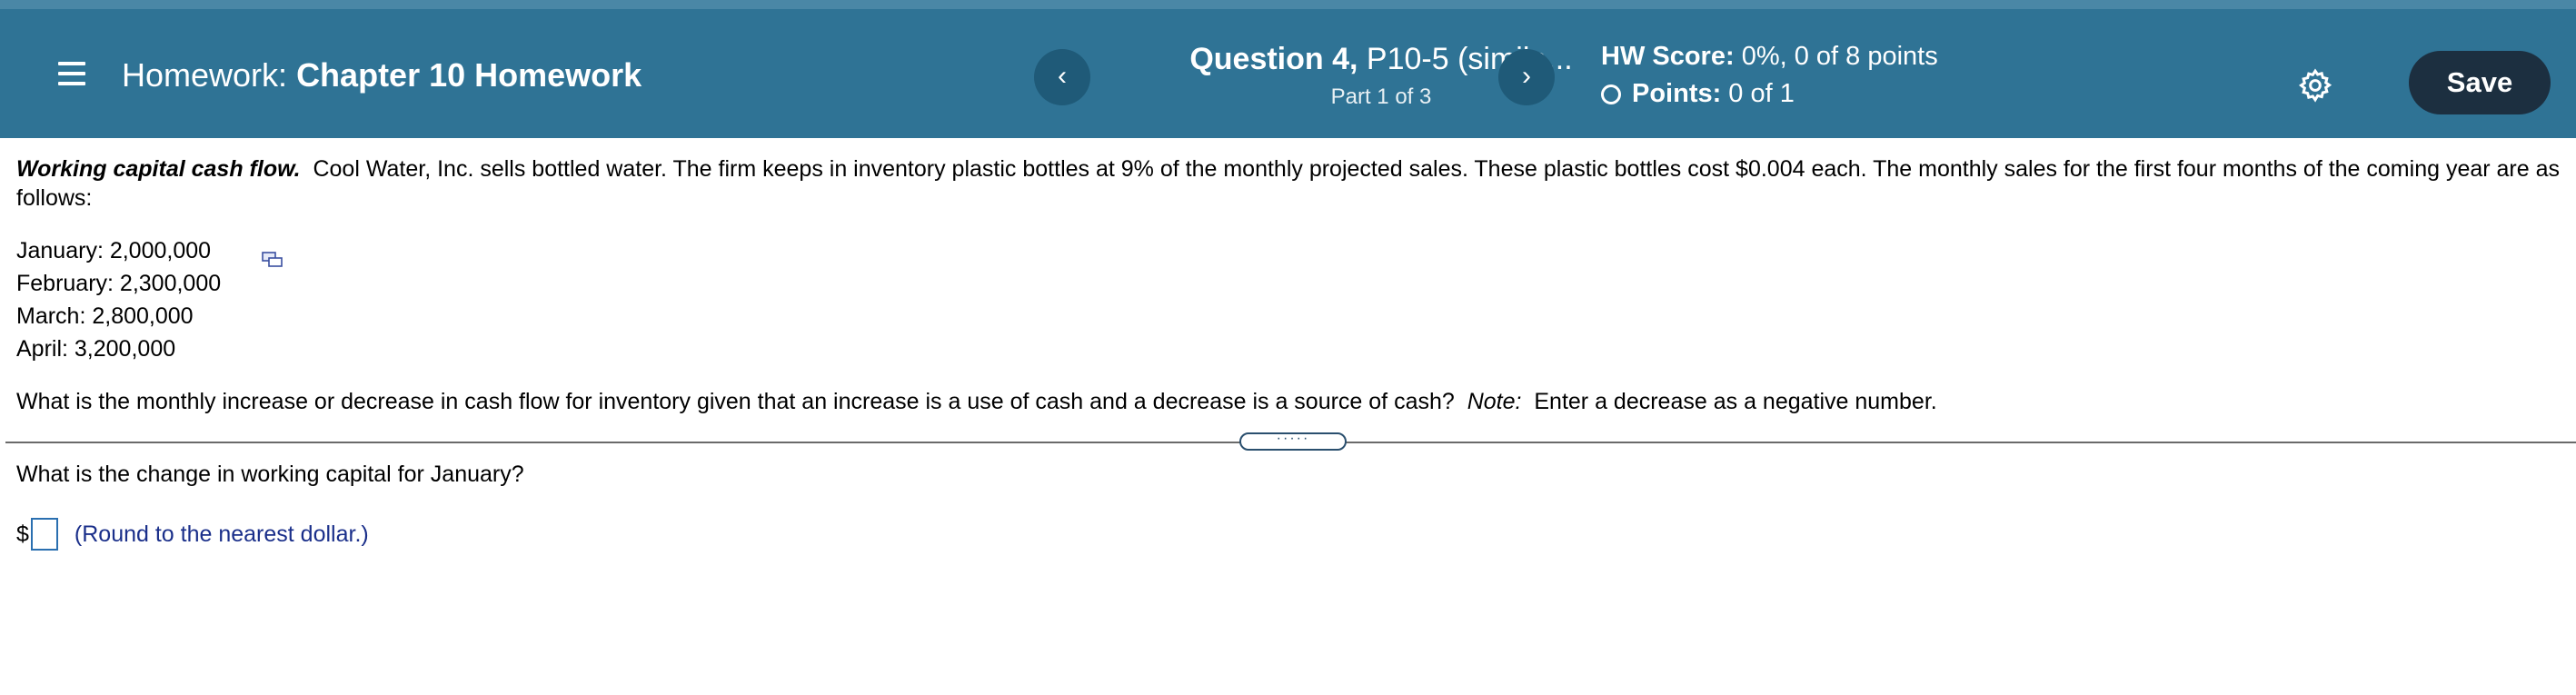 The height and width of the screenshot is (695, 2576). I want to click on chevron-right-icon: ›, so click(1527, 76).